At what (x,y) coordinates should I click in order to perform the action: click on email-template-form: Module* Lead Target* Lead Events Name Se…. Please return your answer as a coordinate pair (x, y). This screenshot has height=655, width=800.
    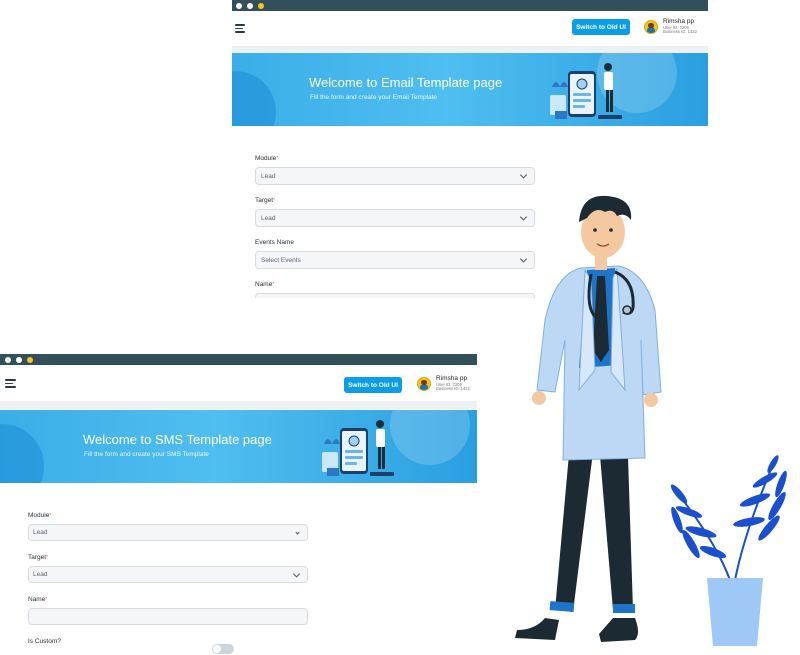
    Looking at the image, I should click on (395, 226).